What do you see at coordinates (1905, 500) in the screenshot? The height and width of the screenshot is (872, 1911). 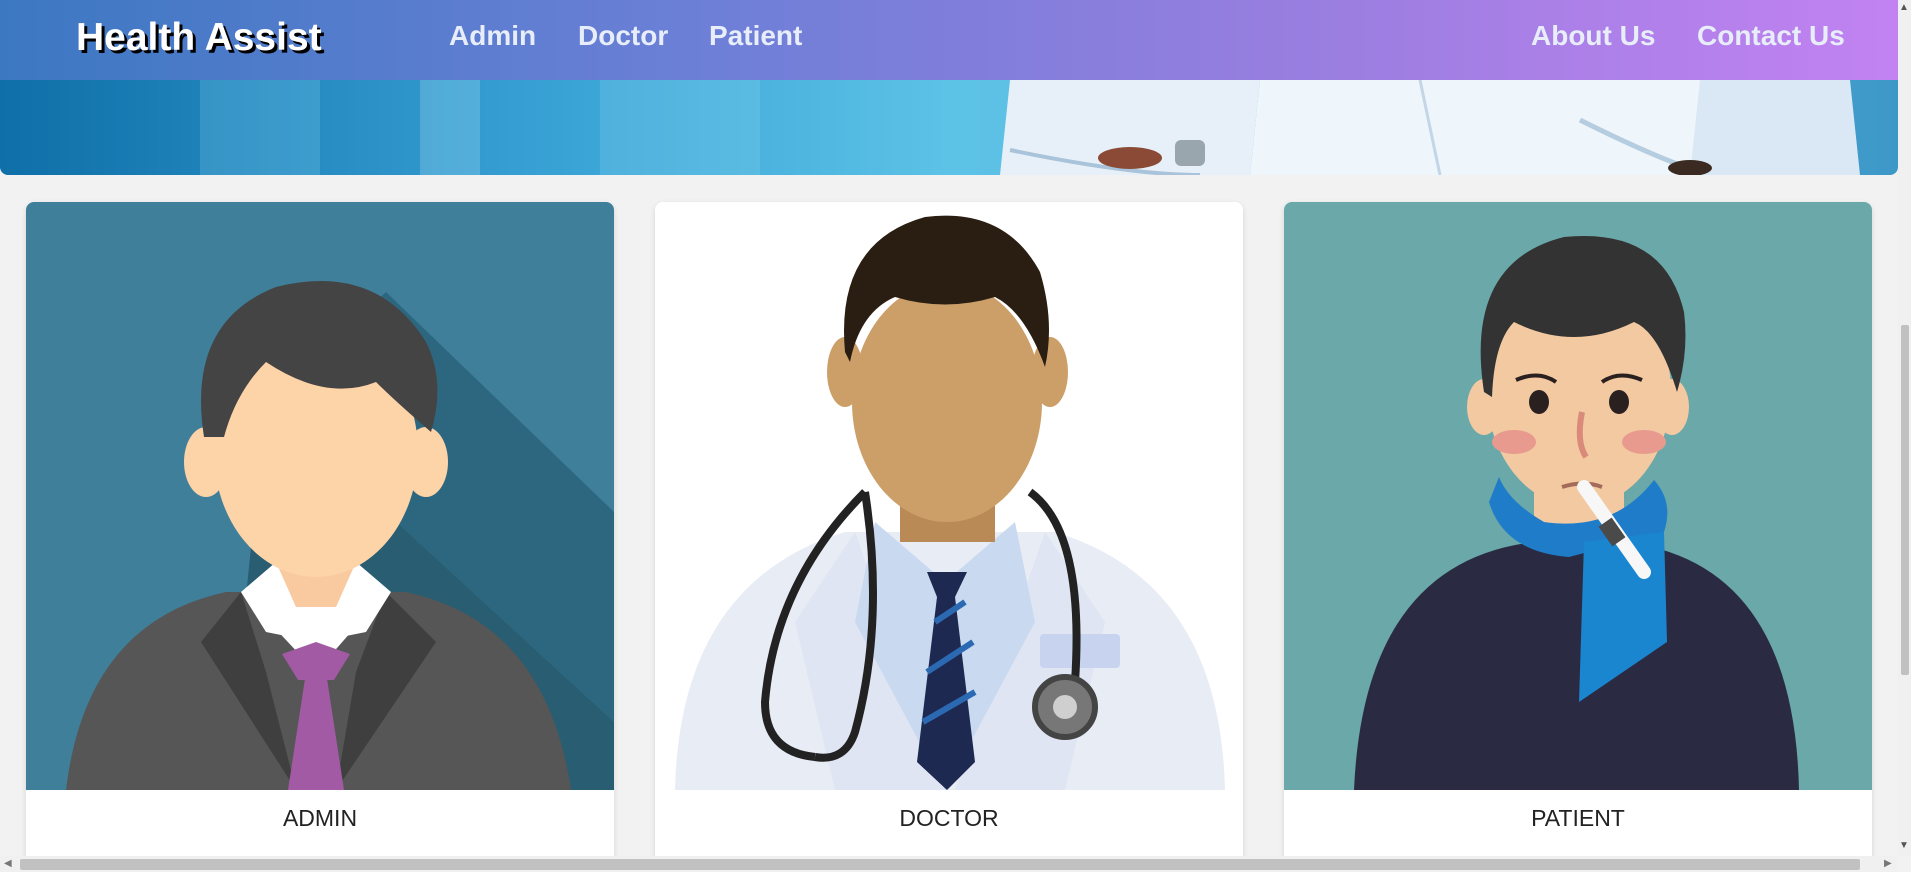 I see `vertical-scroll-thumb` at bounding box center [1905, 500].